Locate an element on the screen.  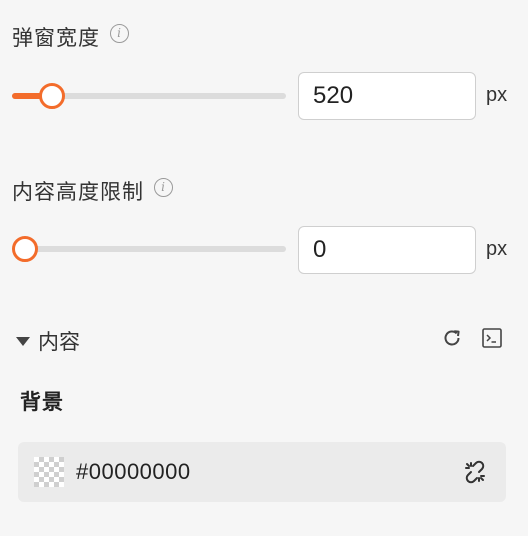
refresh-icon is located at coordinates (452, 338).